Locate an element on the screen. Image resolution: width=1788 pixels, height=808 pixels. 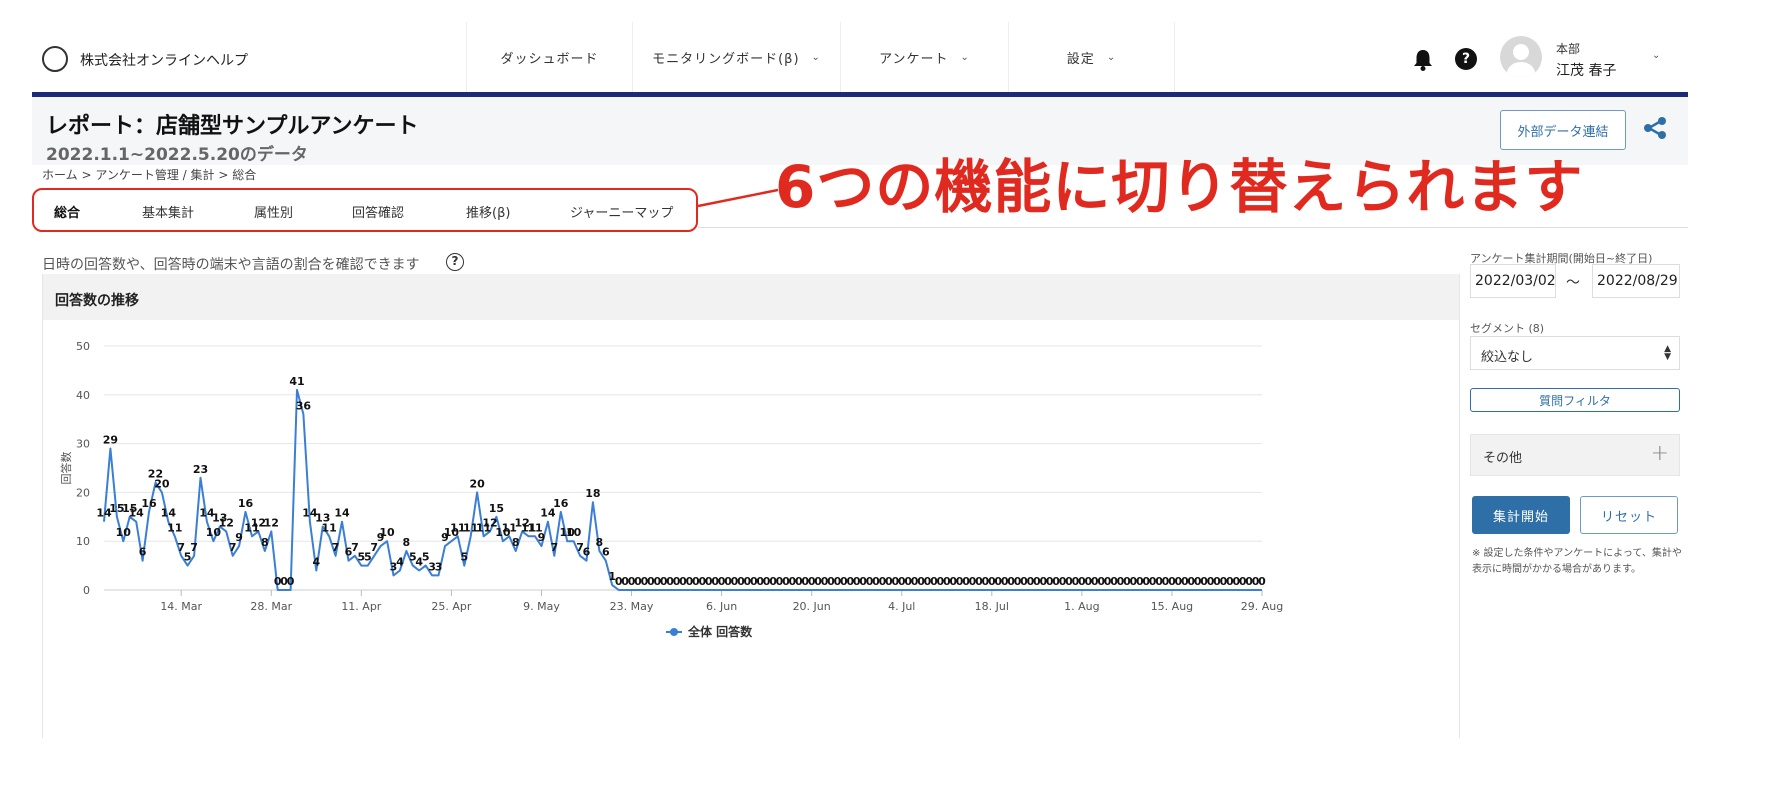
bell-icon is located at coordinates (1423, 60).